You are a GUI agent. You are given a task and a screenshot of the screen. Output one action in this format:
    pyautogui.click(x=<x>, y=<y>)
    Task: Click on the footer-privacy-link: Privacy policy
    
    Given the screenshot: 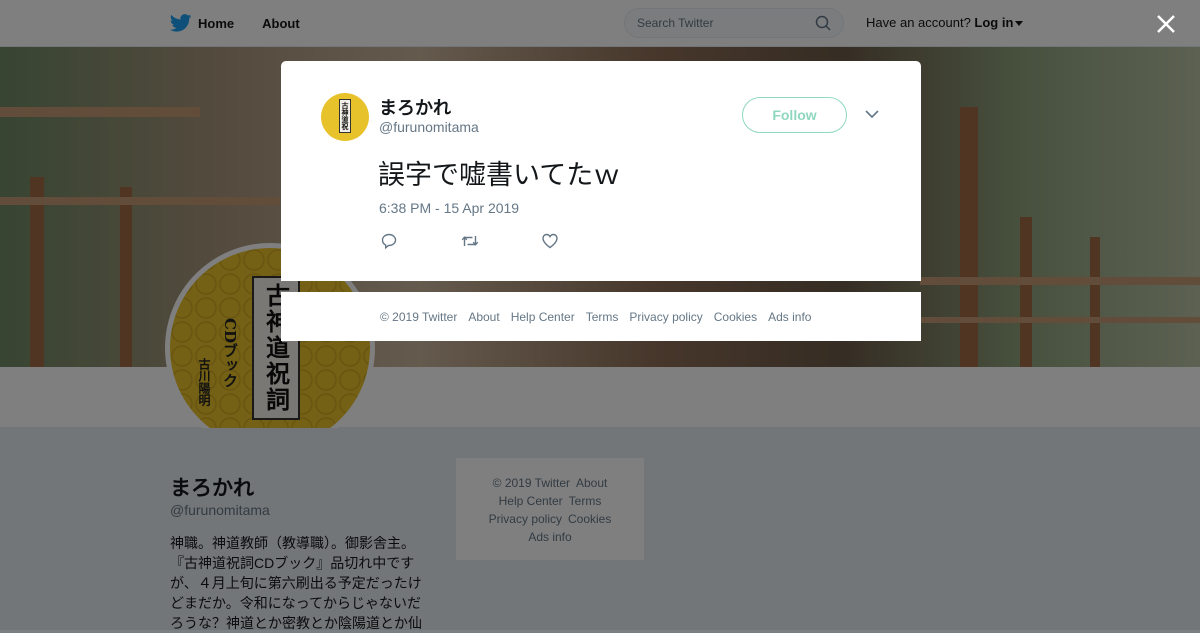 What is the action you would take?
    pyautogui.click(x=665, y=317)
    